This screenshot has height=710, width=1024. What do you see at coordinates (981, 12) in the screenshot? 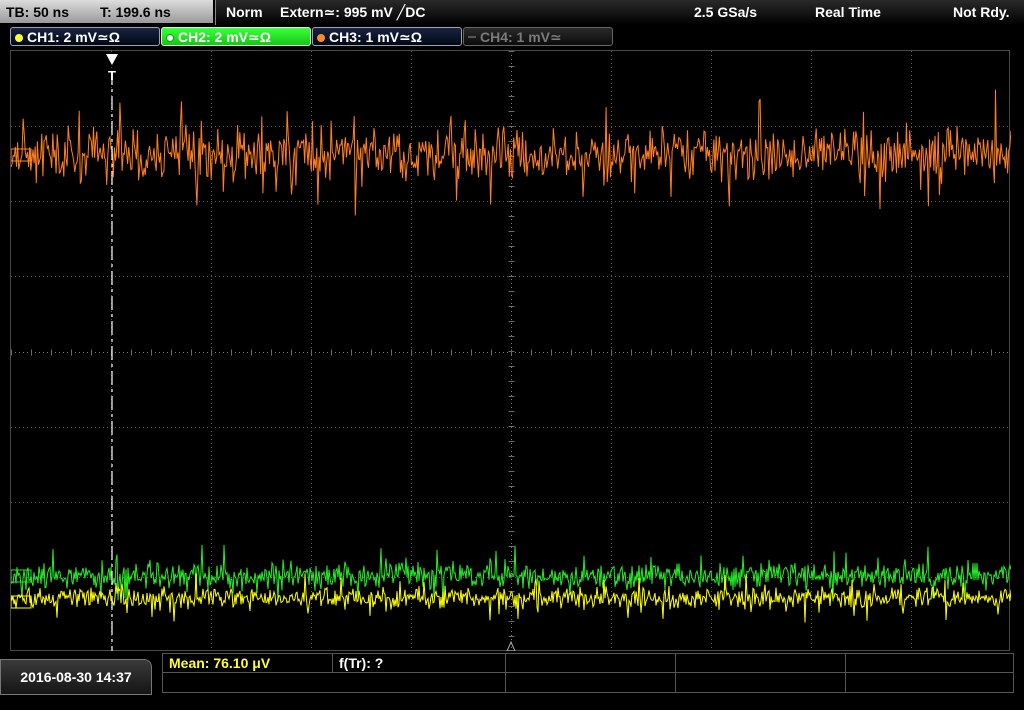
I see `run-status: Not Rdy.` at bounding box center [981, 12].